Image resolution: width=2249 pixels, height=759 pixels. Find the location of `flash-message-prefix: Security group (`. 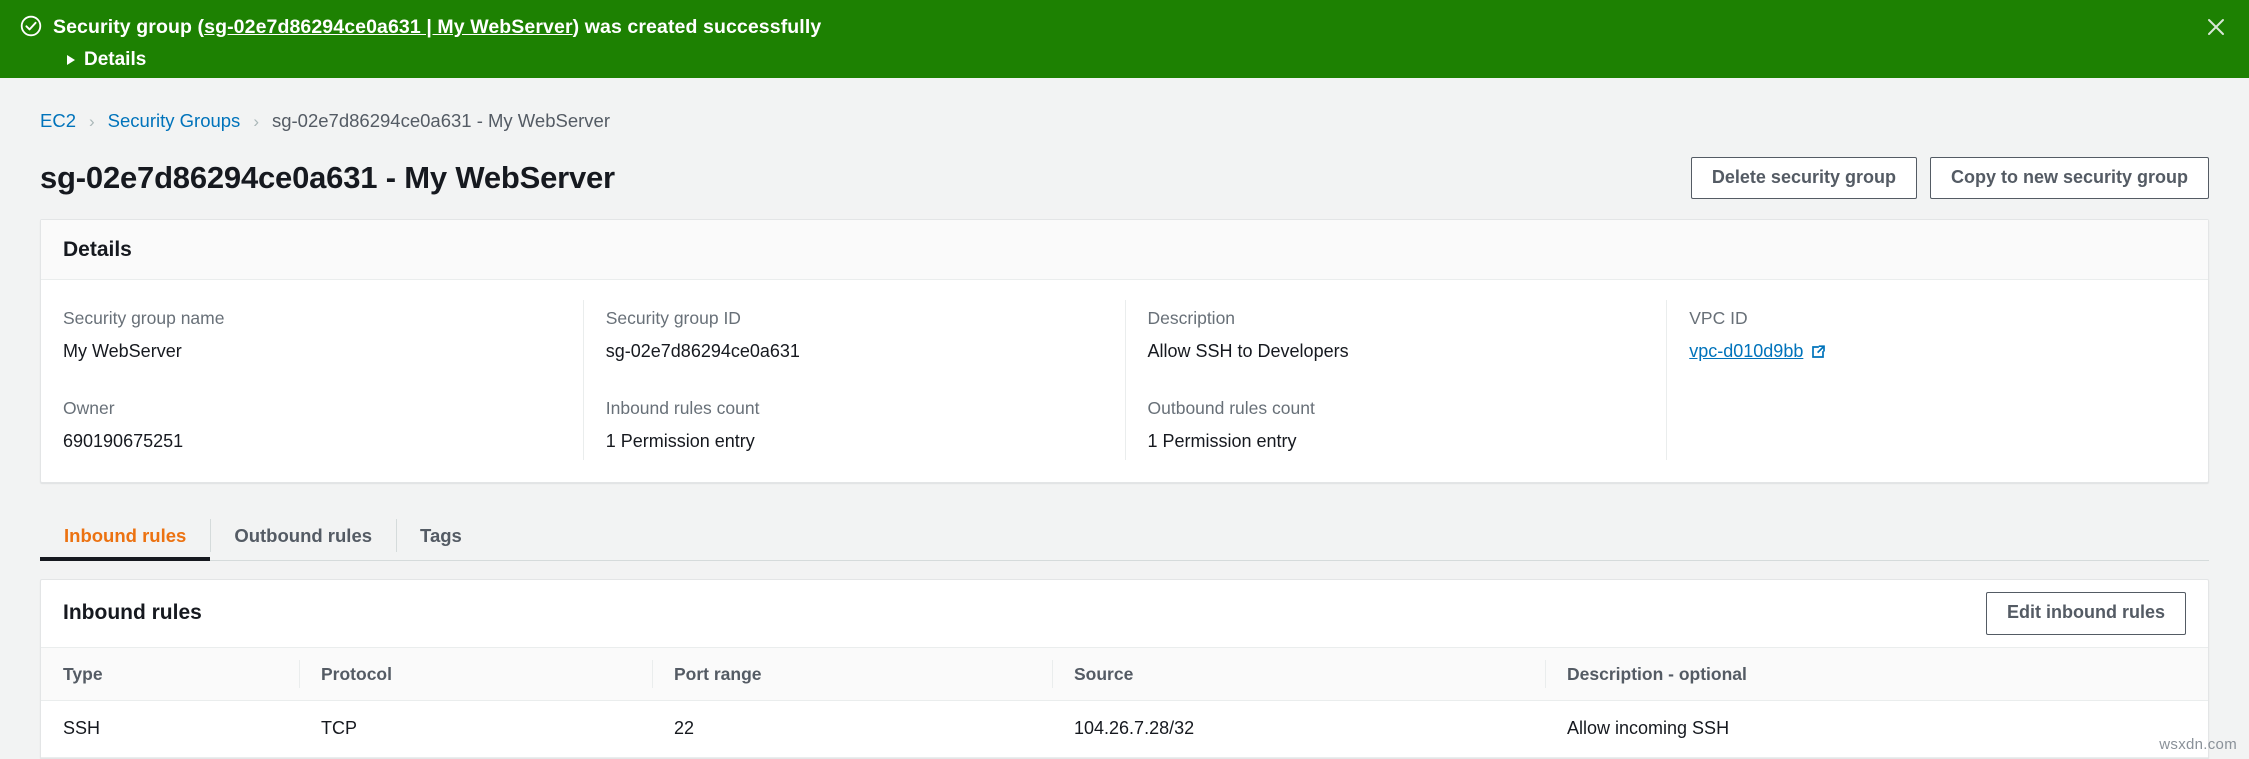

flash-message-prefix: Security group ( is located at coordinates (129, 27).